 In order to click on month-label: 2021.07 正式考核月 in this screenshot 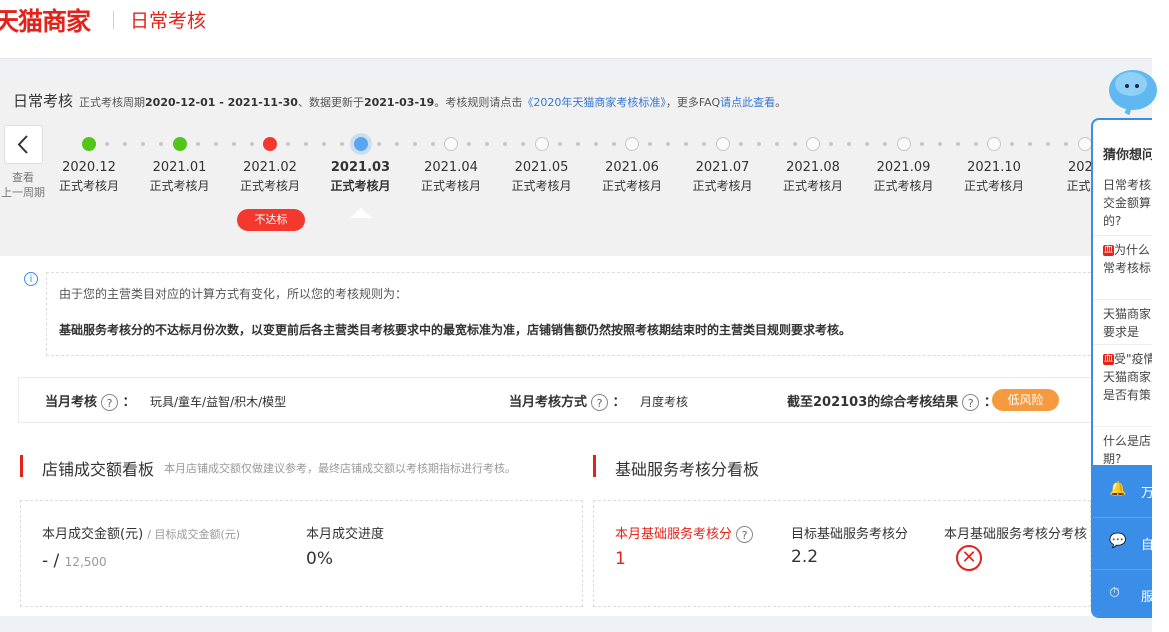, I will do `click(723, 177)`.